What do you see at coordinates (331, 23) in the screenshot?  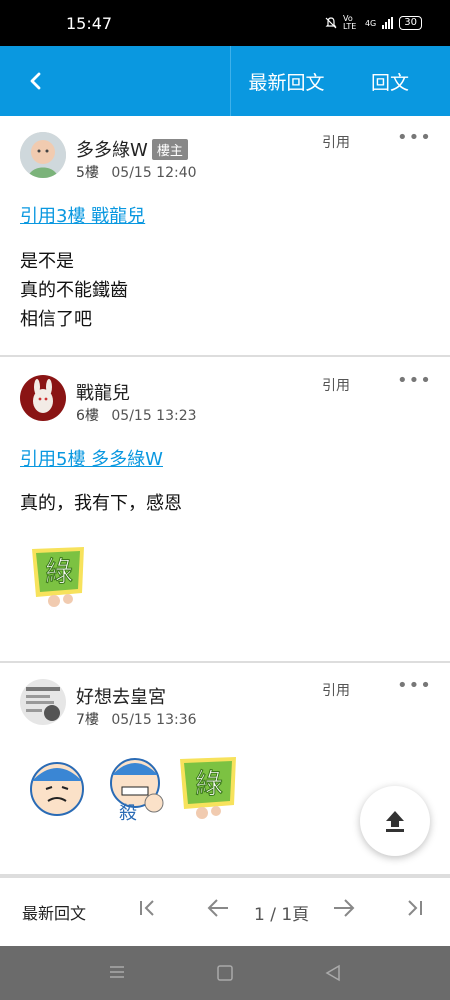 I see `mute-icon` at bounding box center [331, 23].